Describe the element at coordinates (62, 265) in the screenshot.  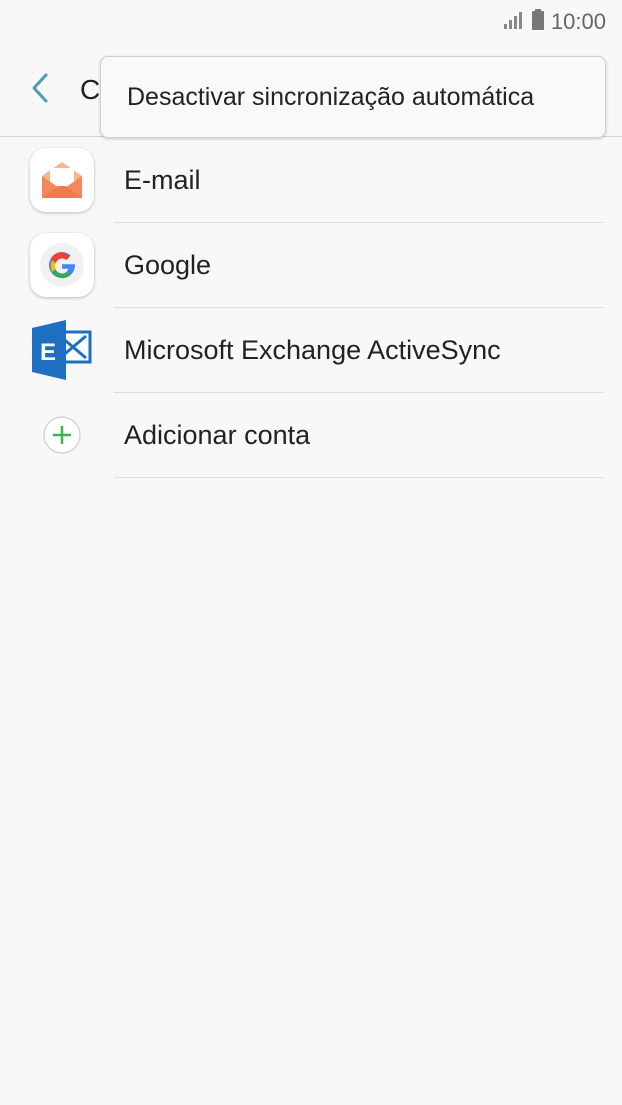
I see `google-icon` at that location.